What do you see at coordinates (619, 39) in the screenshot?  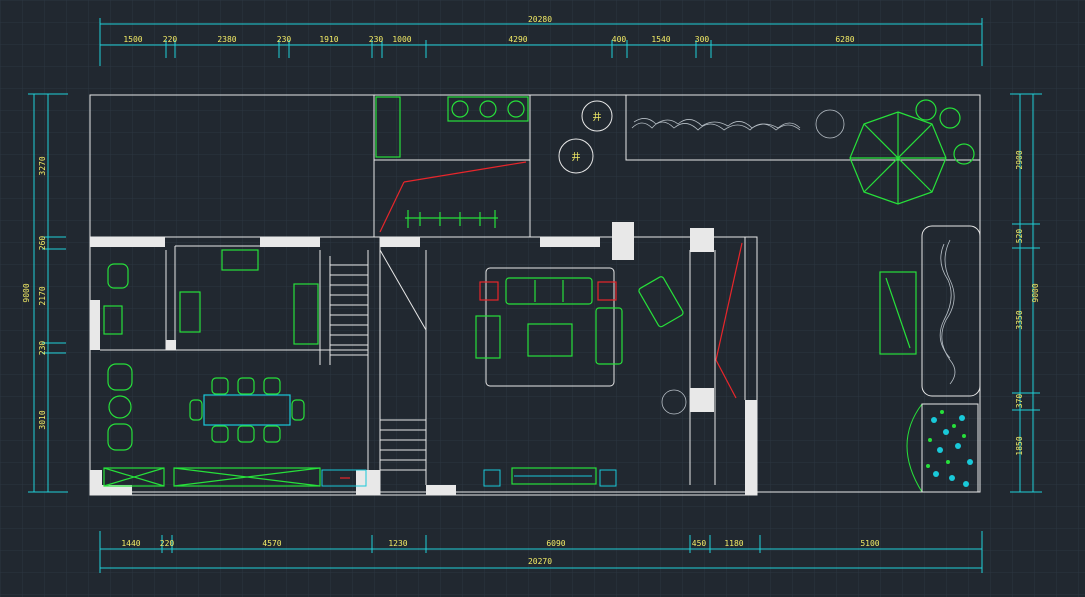 I see `dim-top-9: 400` at bounding box center [619, 39].